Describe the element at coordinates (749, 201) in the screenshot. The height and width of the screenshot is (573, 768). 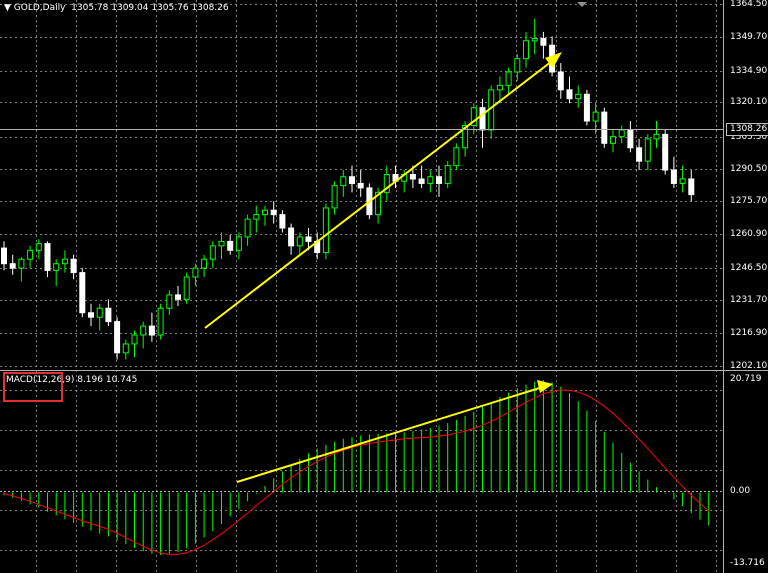
I see `price-axis-label: 1275.70` at that location.